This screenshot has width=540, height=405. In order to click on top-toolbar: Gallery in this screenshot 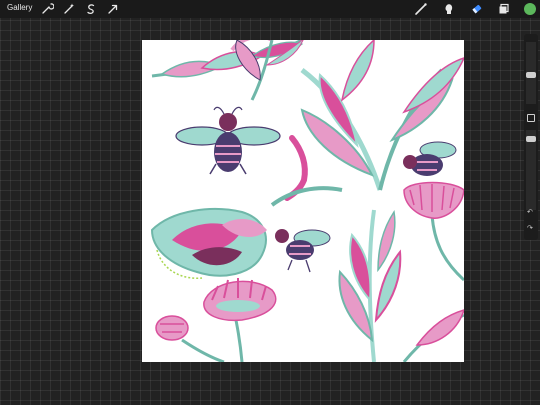, I will do `click(270, 9)`.